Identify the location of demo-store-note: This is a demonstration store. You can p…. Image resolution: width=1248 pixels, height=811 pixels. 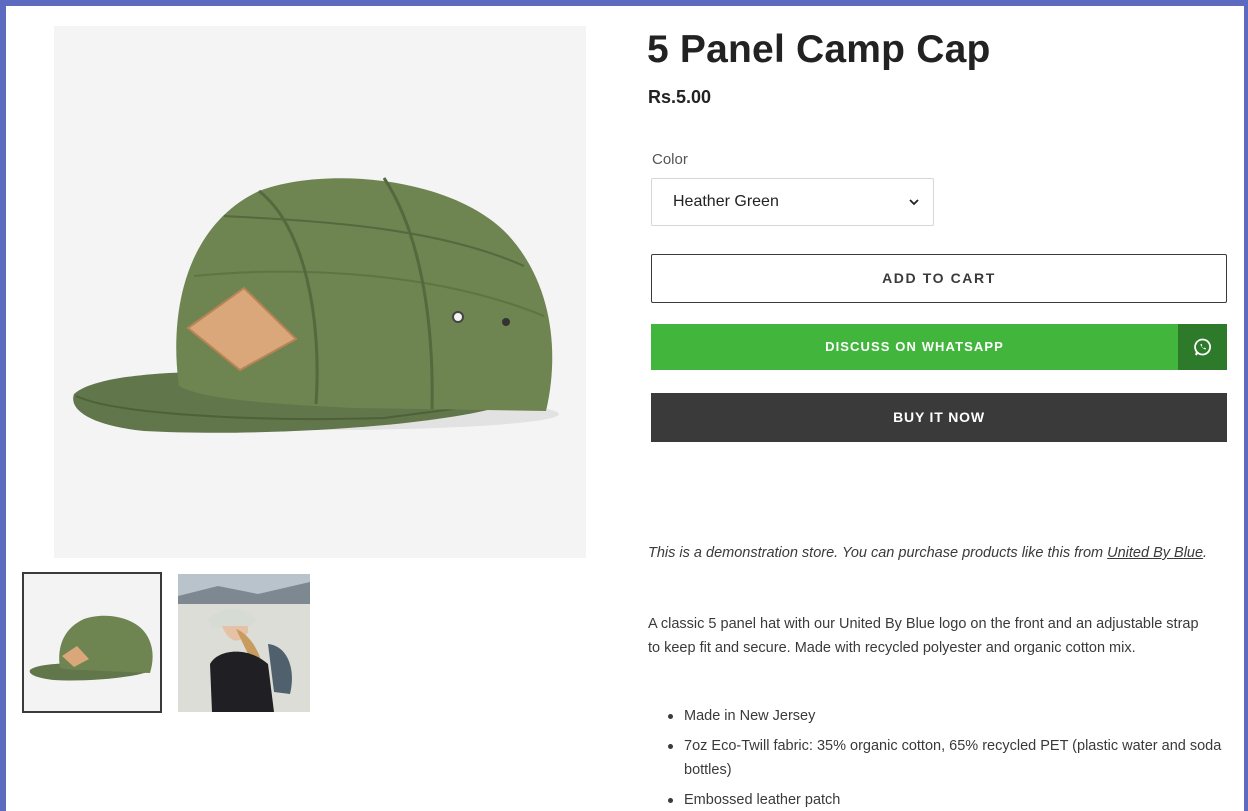
(937, 553).